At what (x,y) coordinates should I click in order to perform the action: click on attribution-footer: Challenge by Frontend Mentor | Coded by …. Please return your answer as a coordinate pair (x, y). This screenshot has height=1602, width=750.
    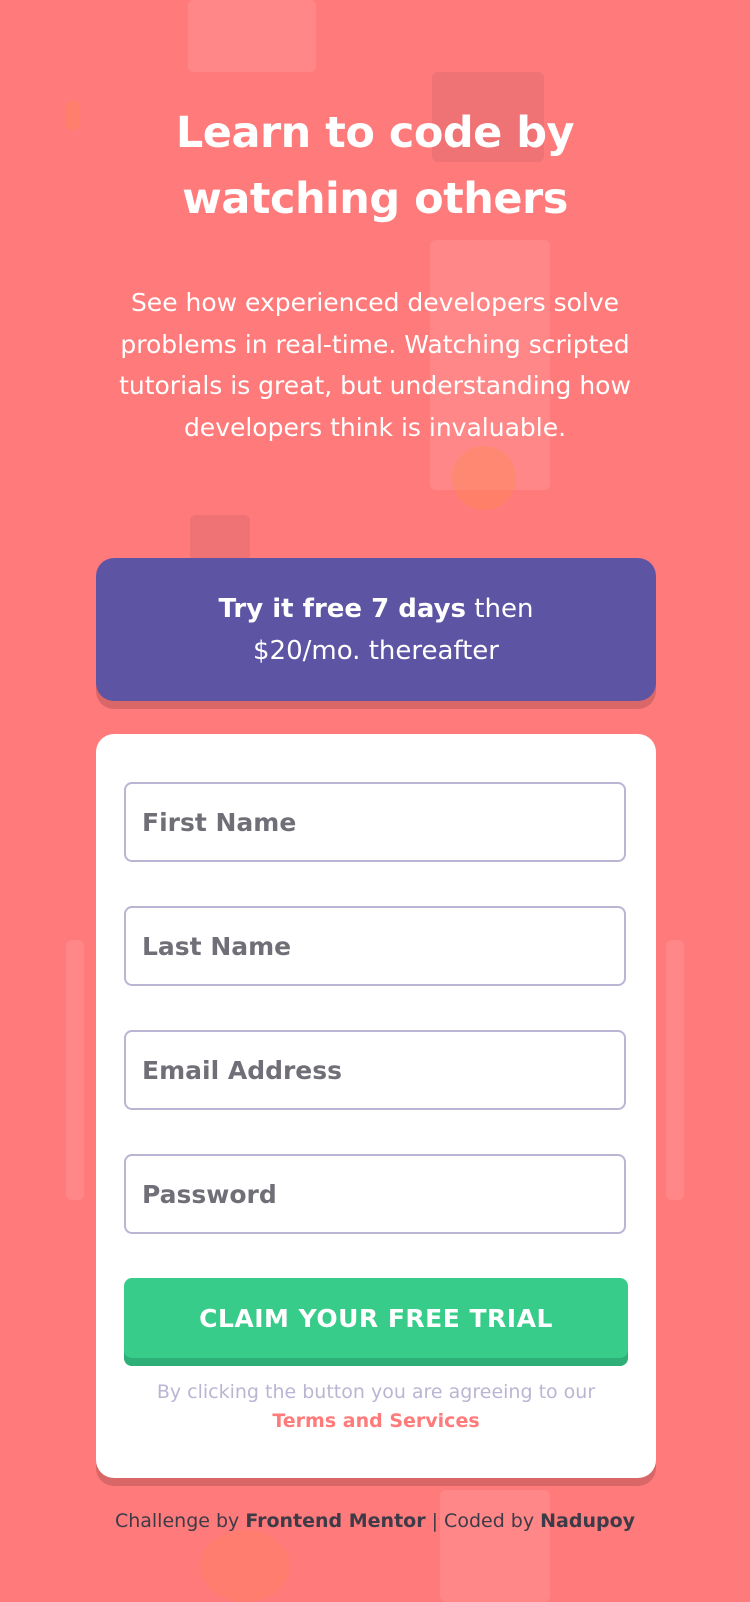
    Looking at the image, I should click on (375, 1521).